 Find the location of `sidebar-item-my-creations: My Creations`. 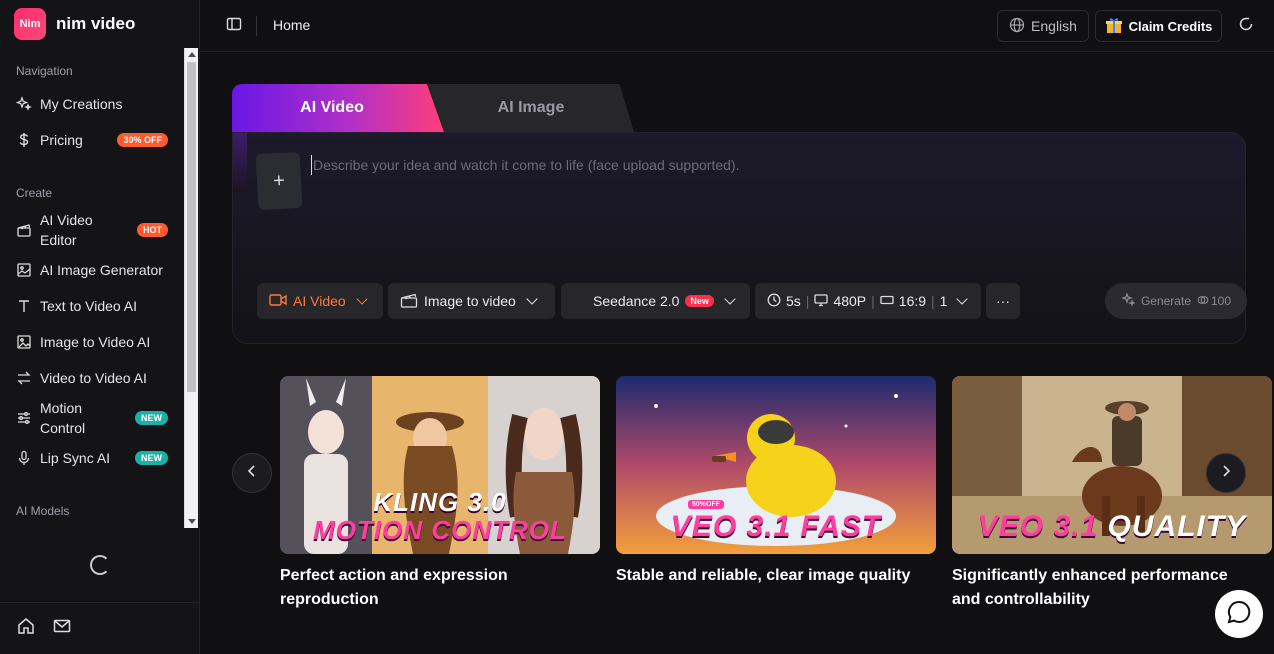

sidebar-item-my-creations: My Creations is located at coordinates (92, 104).